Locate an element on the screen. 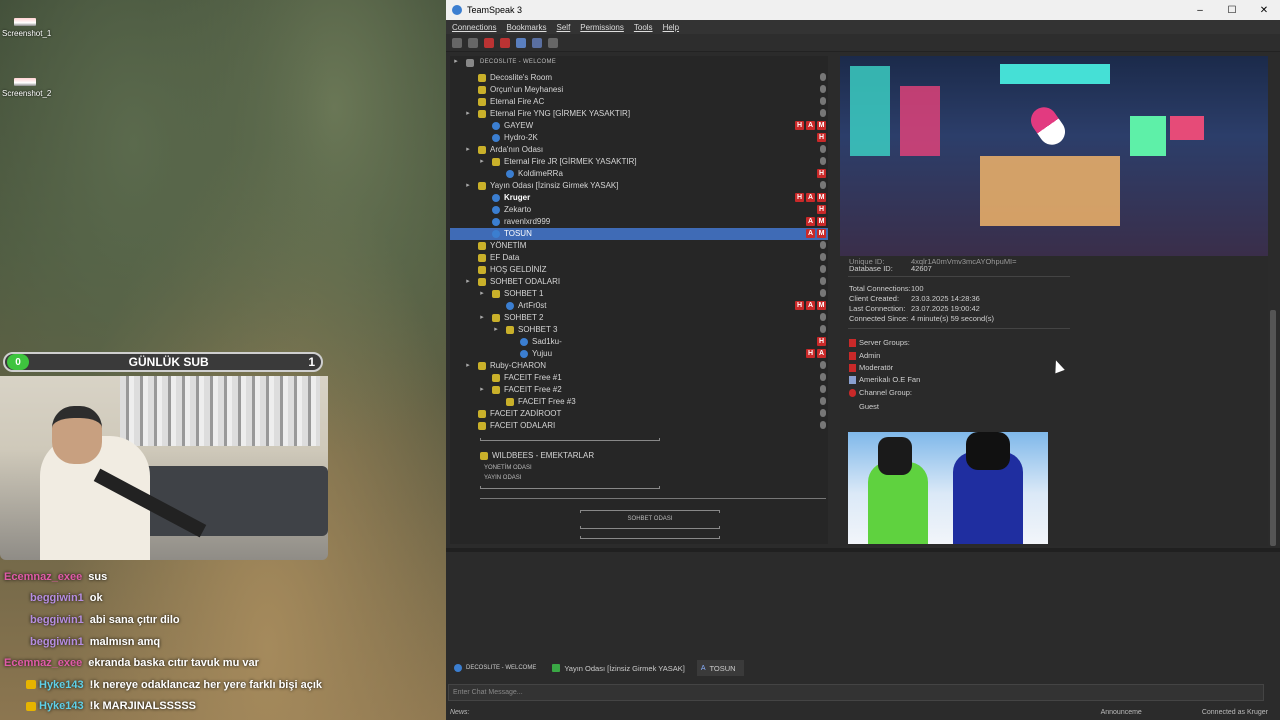  spacer-line is located at coordinates (570, 487).